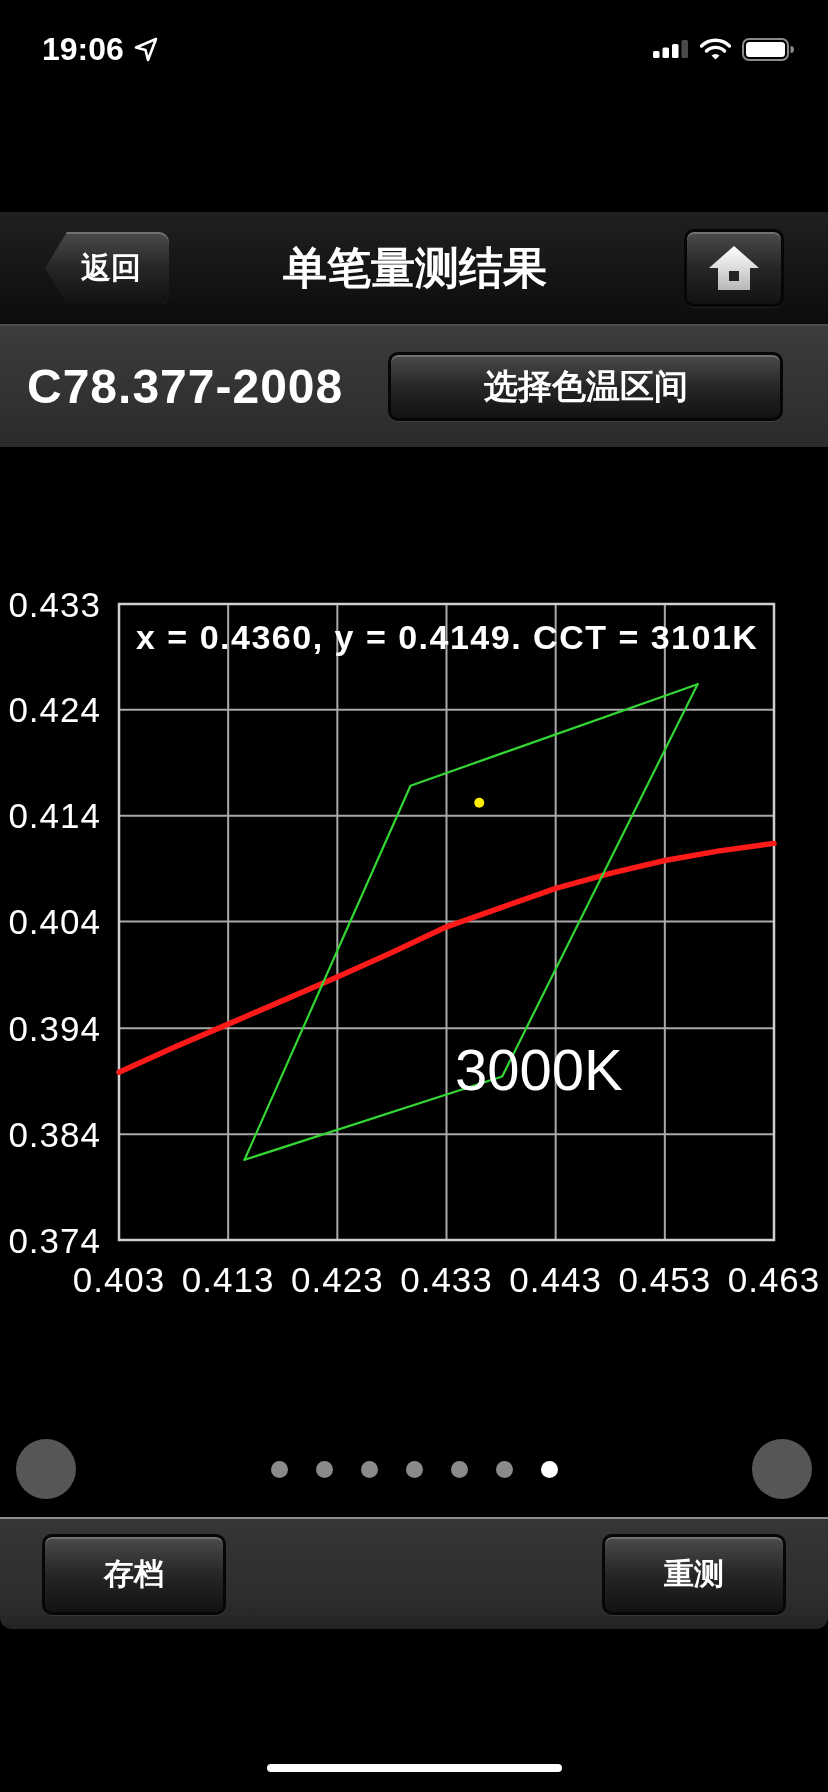  I want to click on y-tick-label: 0.433, so click(54, 604).